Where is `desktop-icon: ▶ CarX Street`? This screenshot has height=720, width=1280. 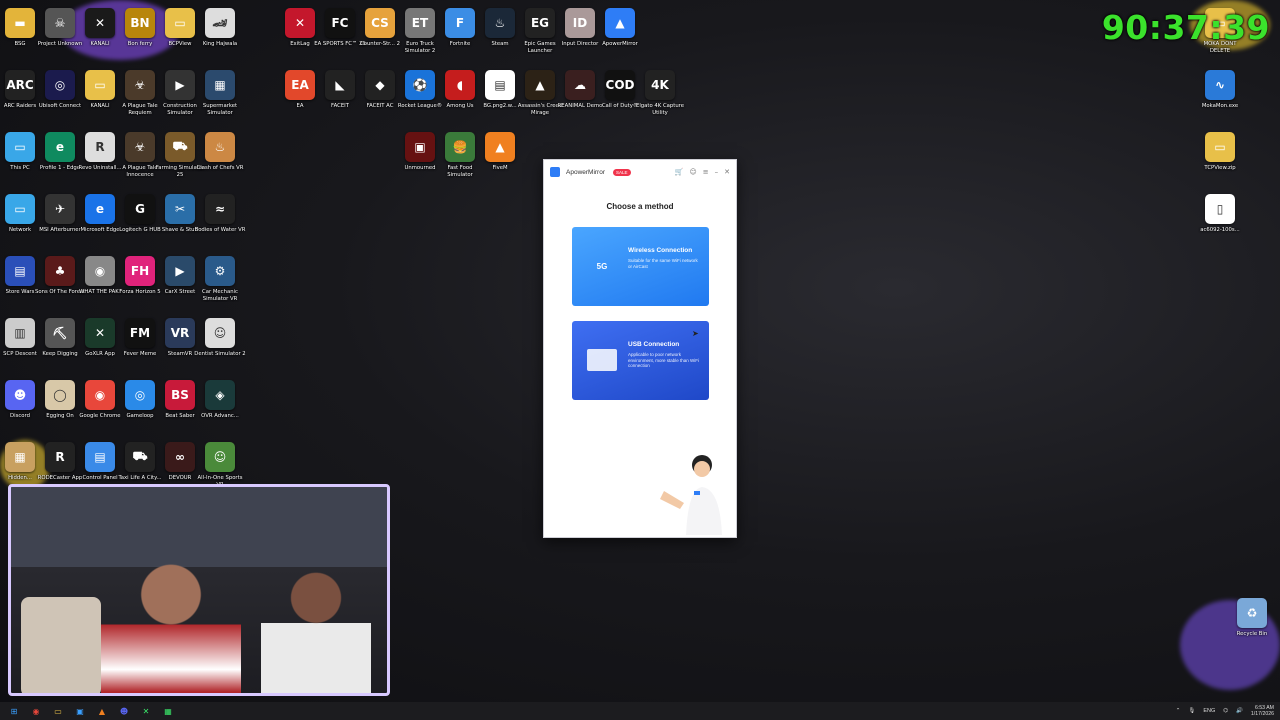 desktop-icon: ▶ CarX Street is located at coordinates (180, 287).